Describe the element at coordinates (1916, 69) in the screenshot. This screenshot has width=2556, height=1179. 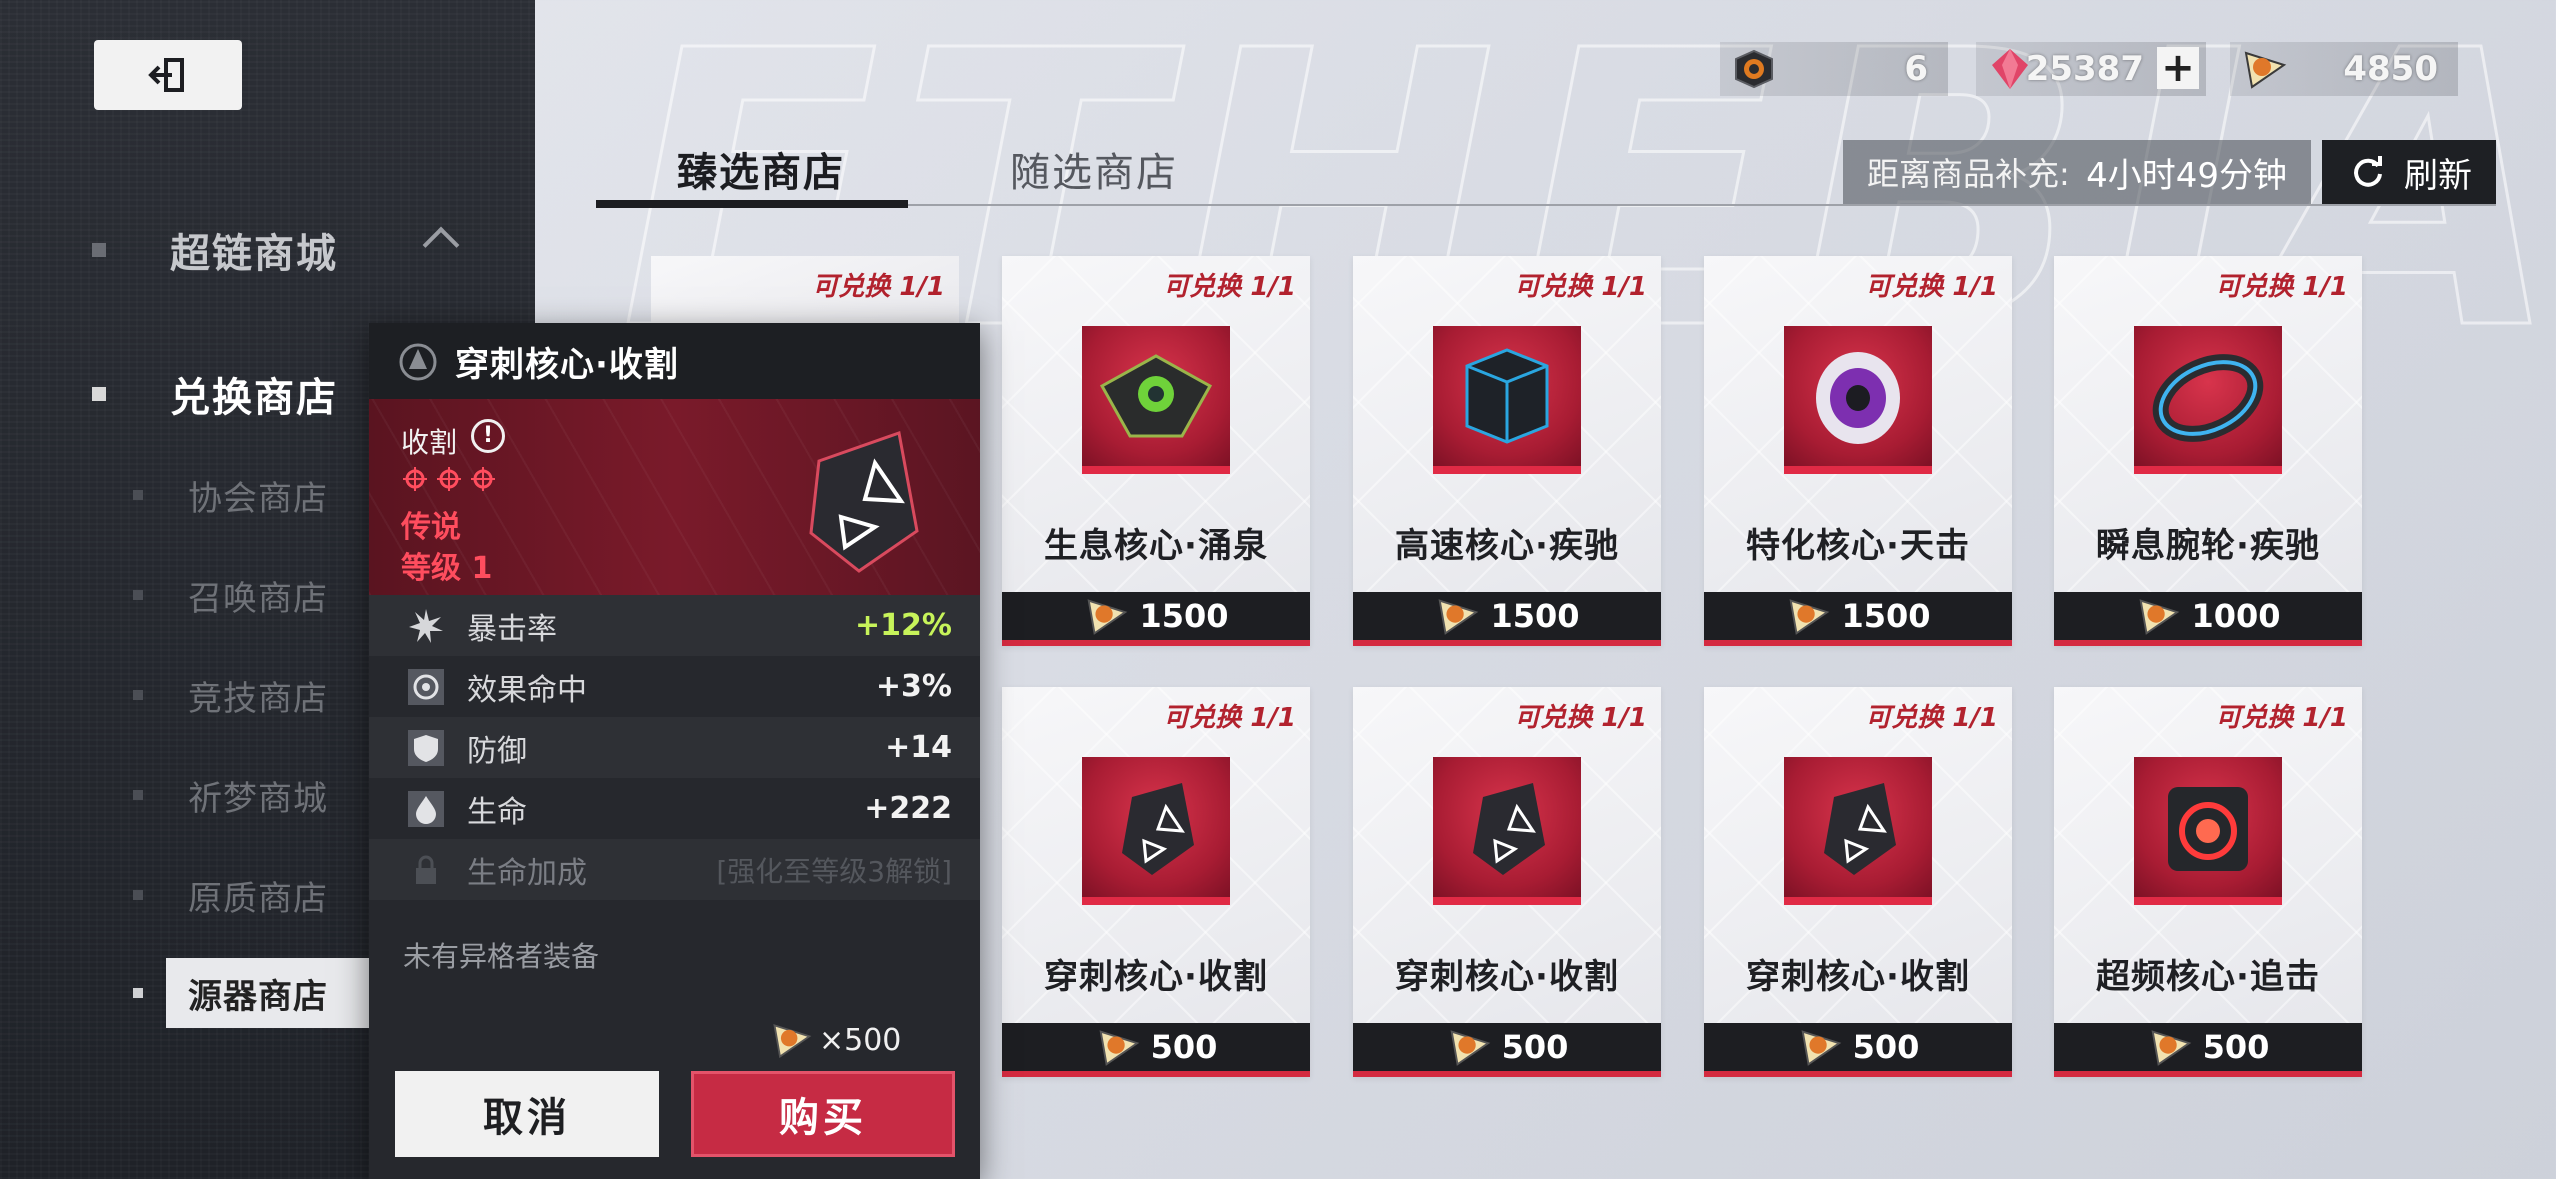
I see `currency-value: 6` at that location.